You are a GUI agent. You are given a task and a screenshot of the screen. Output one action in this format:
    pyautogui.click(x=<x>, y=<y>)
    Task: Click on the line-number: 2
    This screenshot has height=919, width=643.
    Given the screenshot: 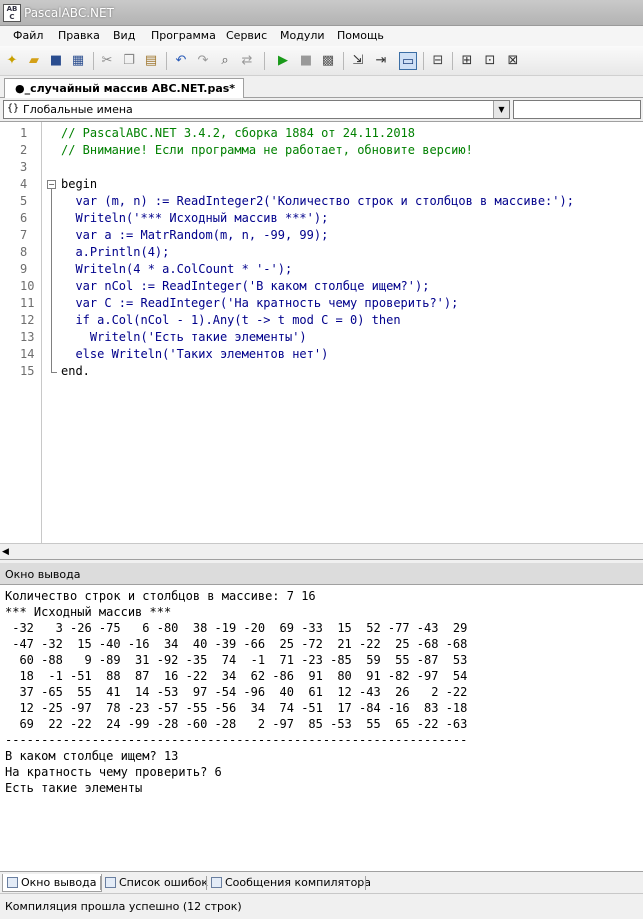 What is the action you would take?
    pyautogui.click(x=24, y=150)
    